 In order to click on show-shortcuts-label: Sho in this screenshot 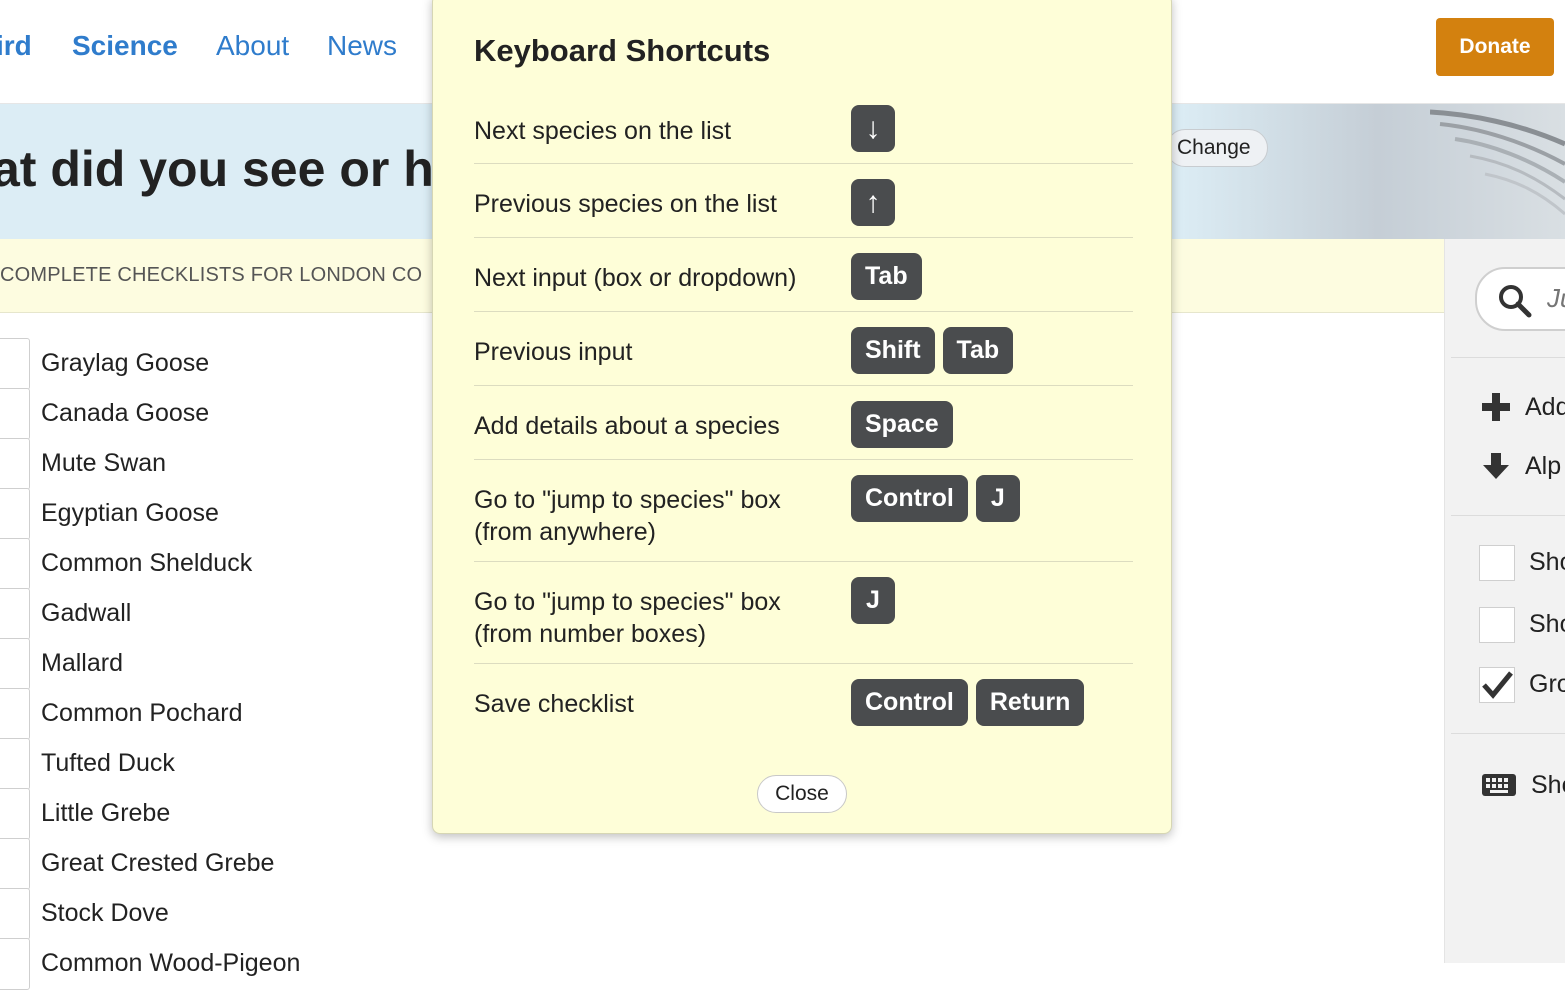, I will do `click(1548, 784)`.